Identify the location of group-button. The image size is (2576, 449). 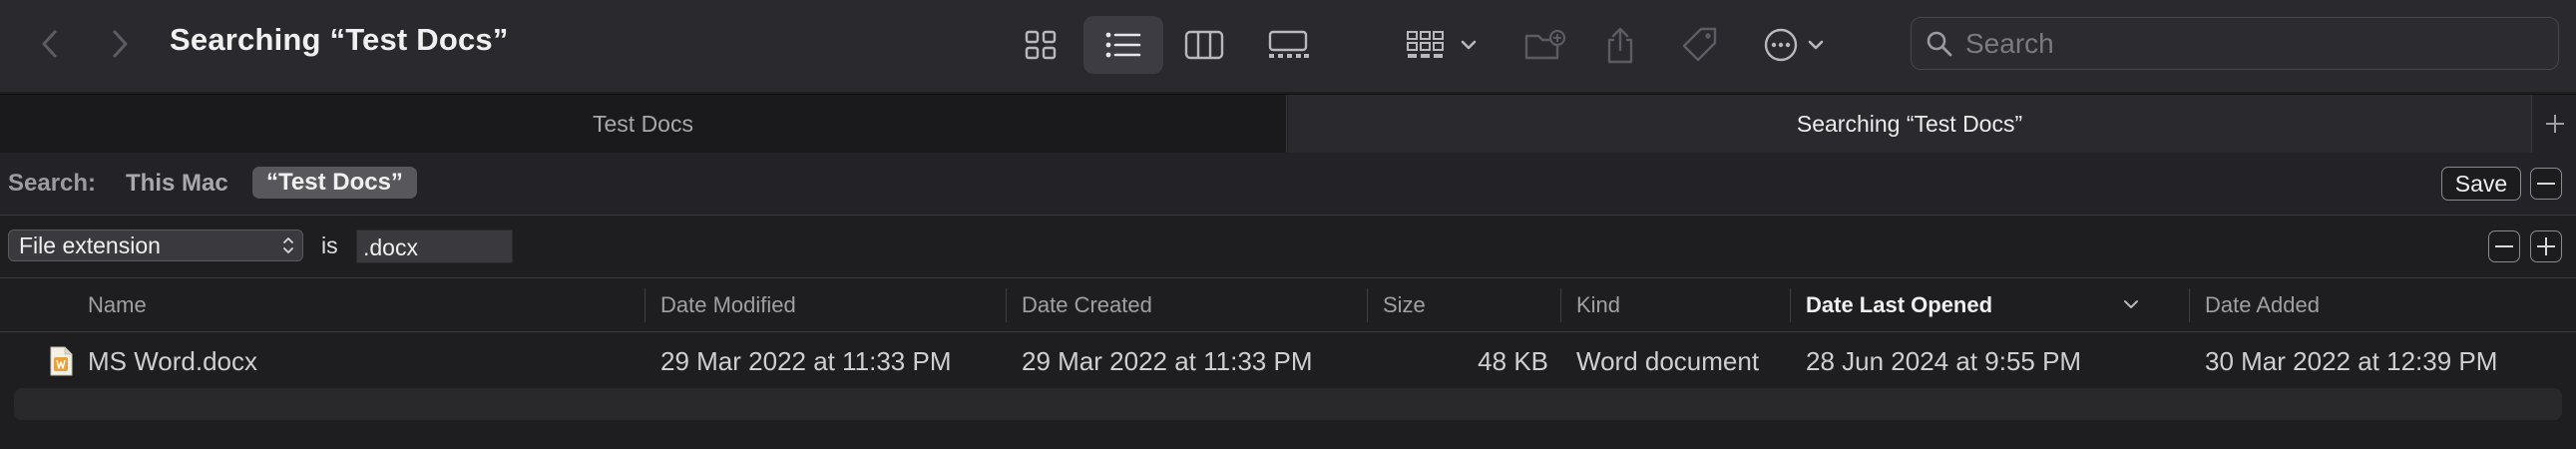
(1443, 45).